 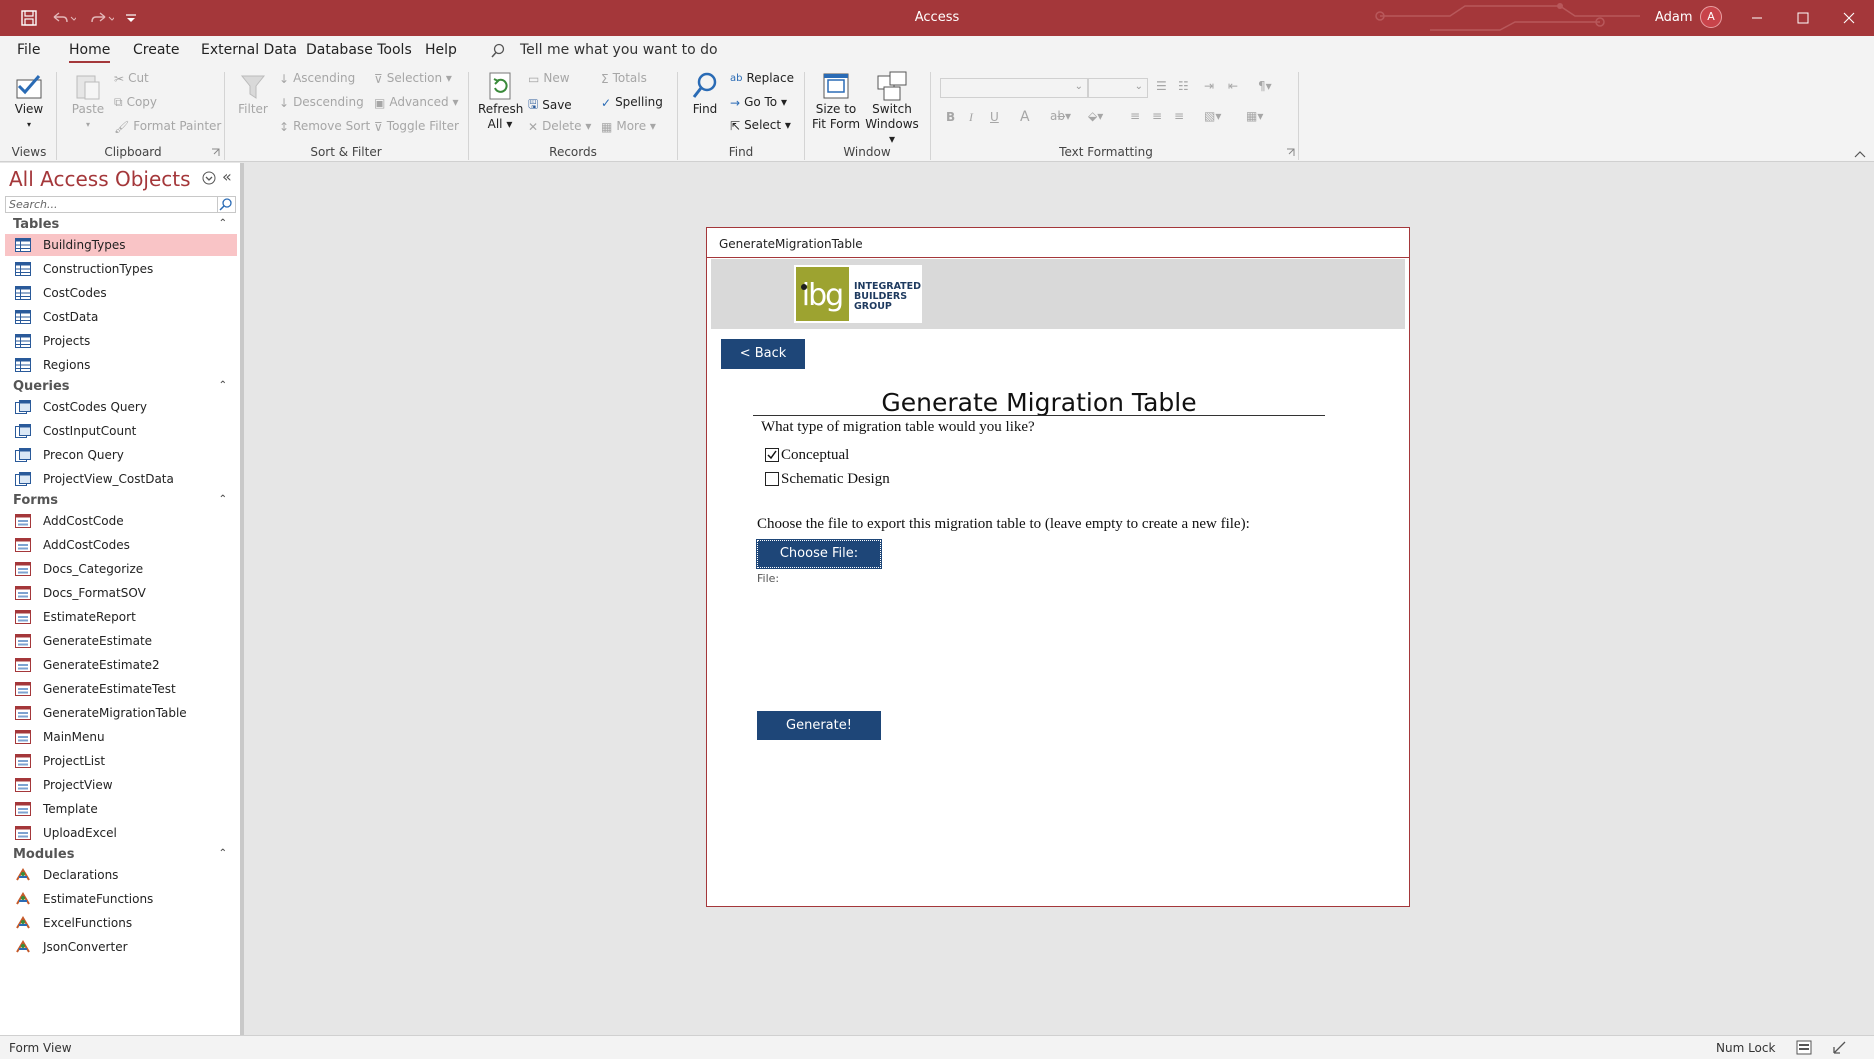 I want to click on user-name: Adam, so click(x=1674, y=17).